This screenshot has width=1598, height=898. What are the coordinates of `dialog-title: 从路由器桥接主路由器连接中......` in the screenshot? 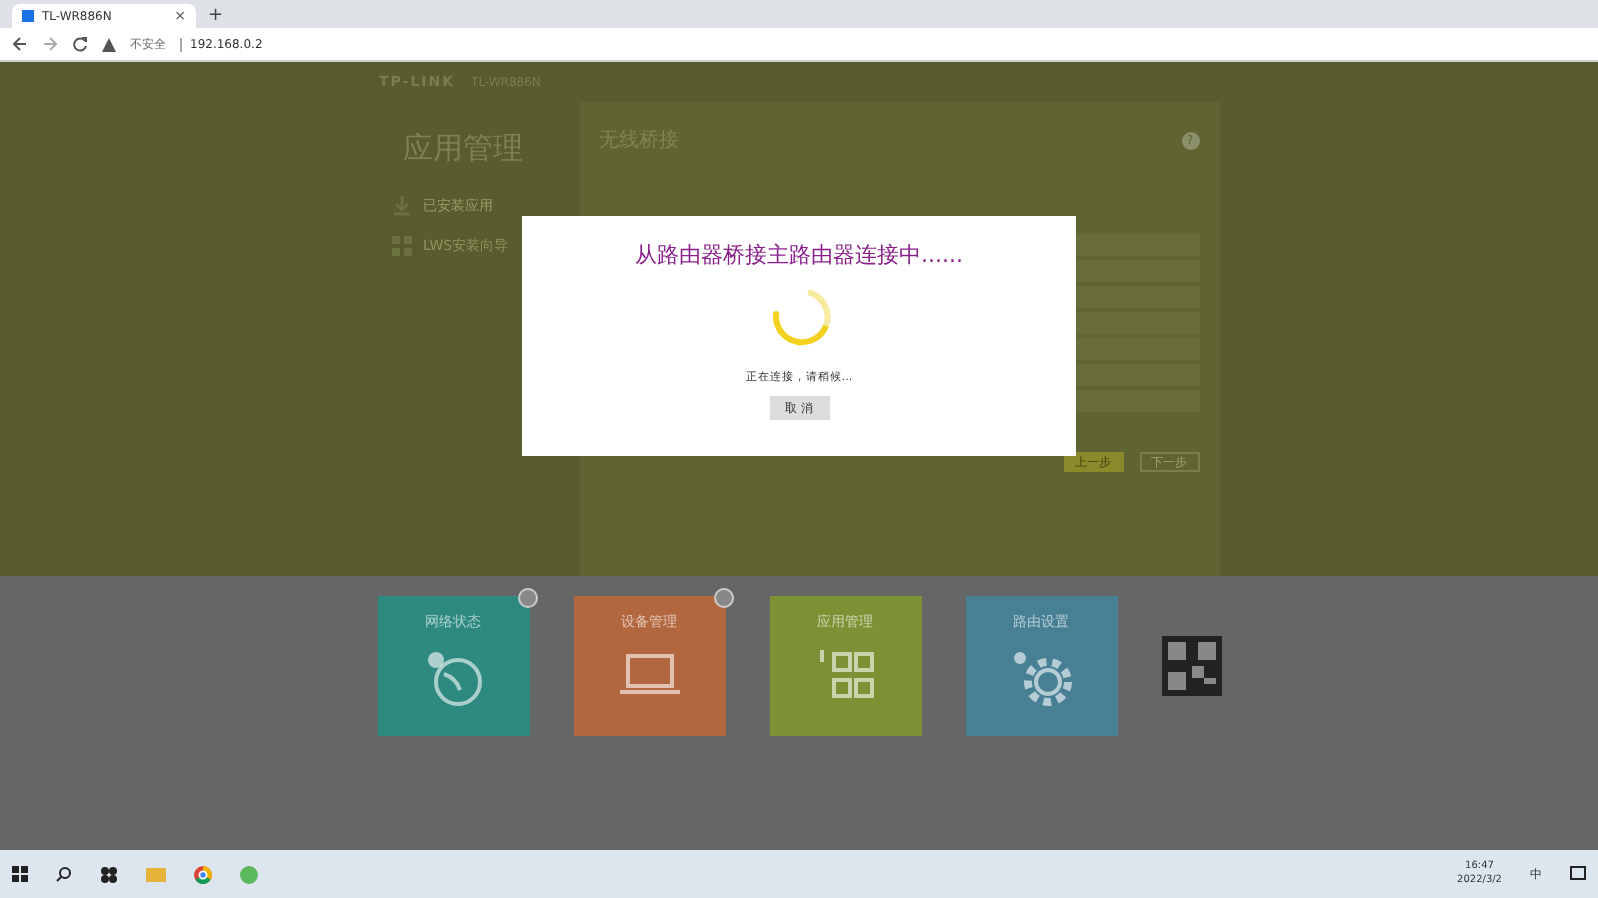 It's located at (799, 255).